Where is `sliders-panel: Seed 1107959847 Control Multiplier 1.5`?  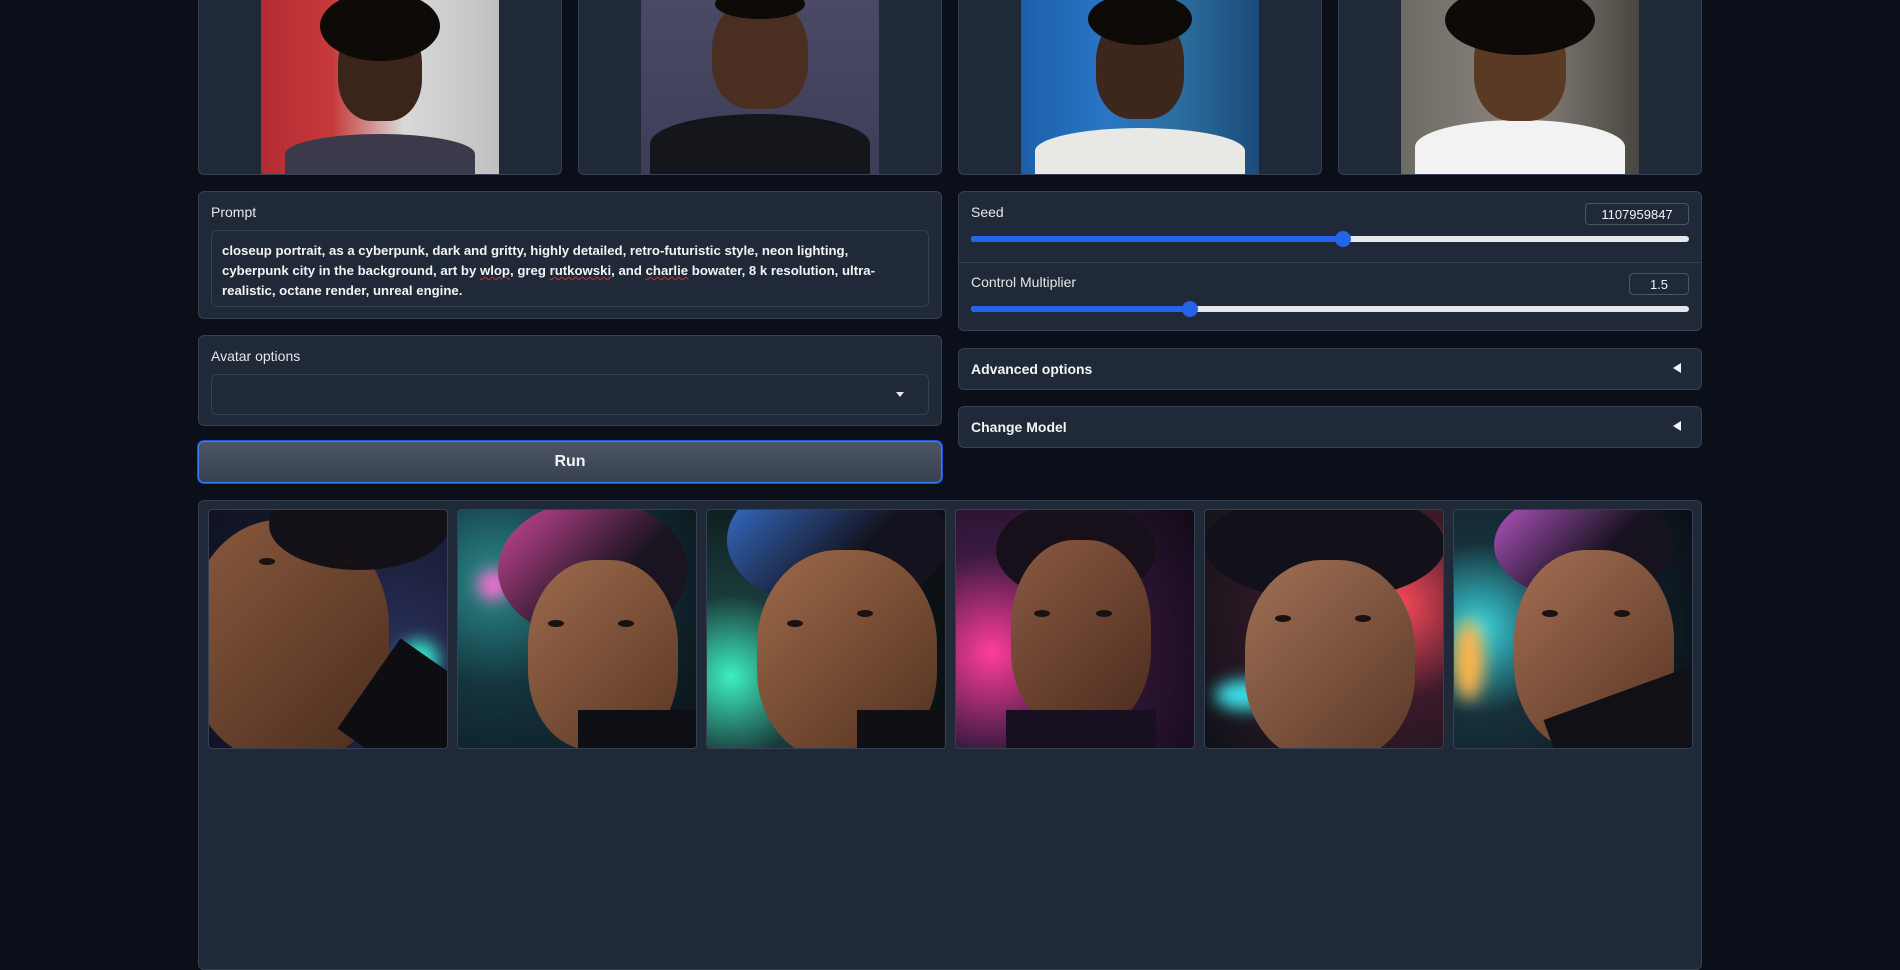 sliders-panel: Seed 1107959847 Control Multiplier 1.5 is located at coordinates (1330, 261).